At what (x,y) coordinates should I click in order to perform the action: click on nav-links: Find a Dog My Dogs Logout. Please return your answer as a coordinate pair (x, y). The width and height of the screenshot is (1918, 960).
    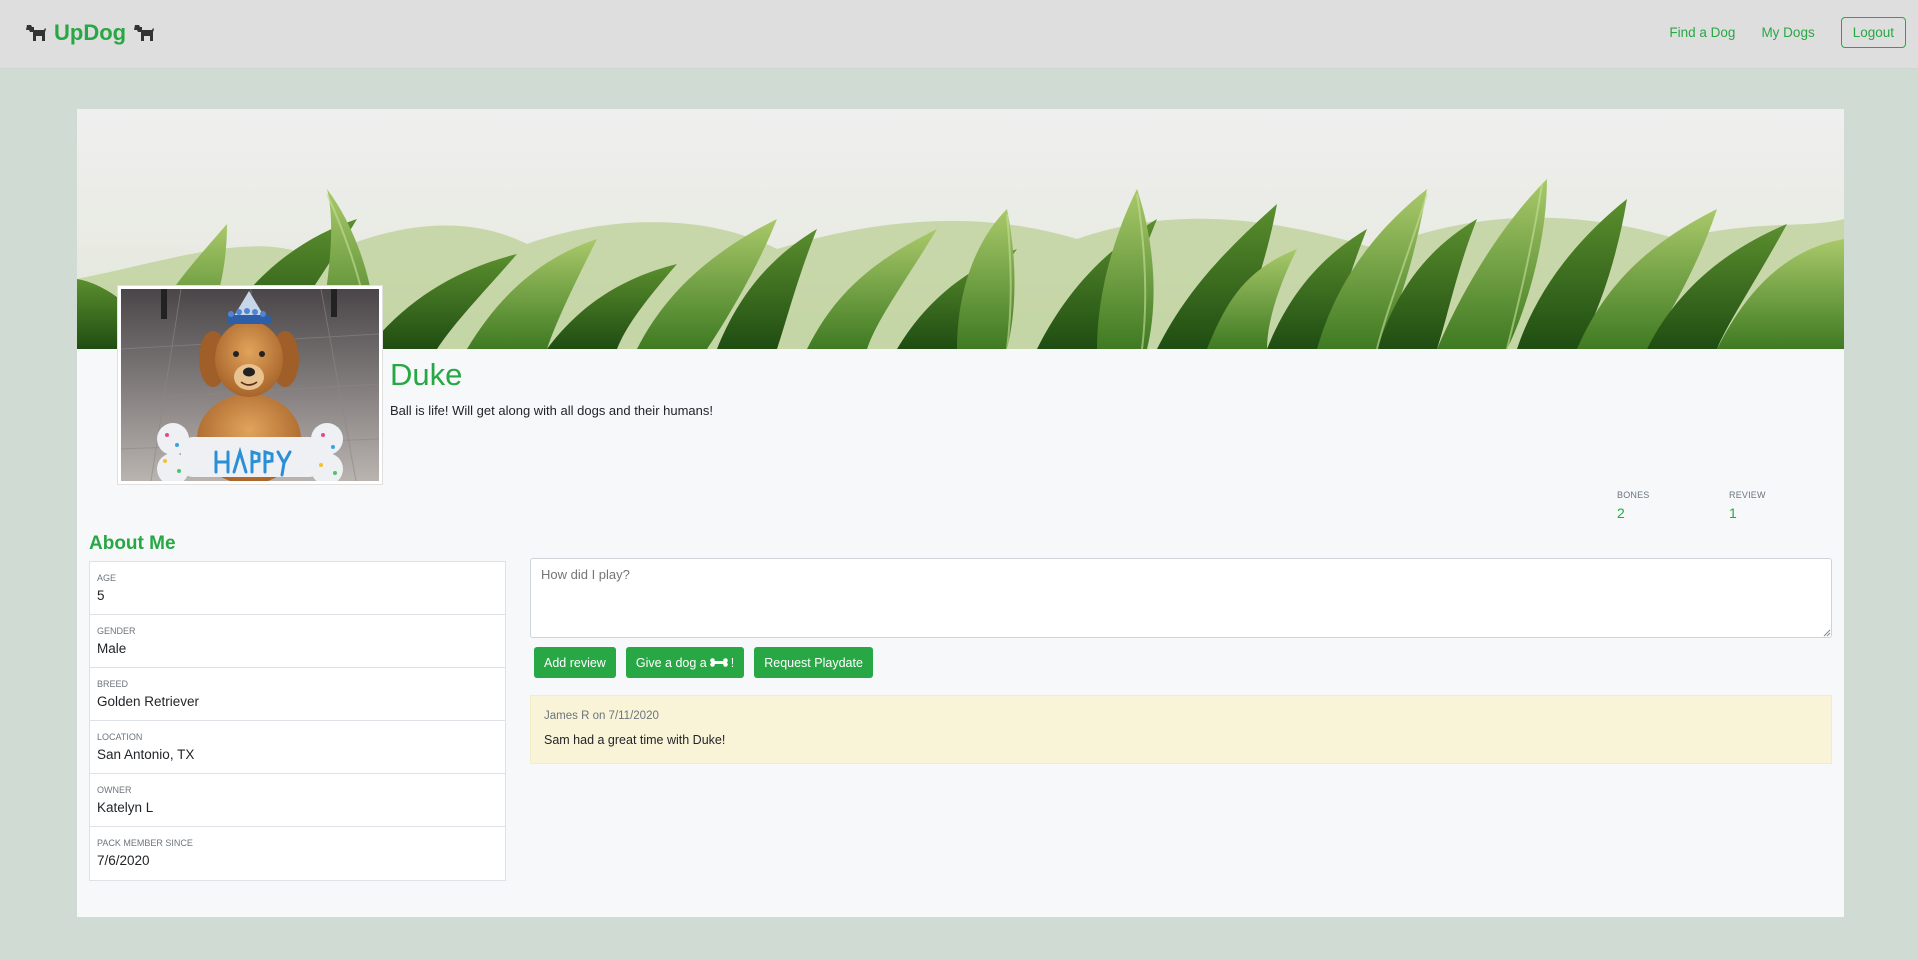
    Looking at the image, I should click on (1787, 32).